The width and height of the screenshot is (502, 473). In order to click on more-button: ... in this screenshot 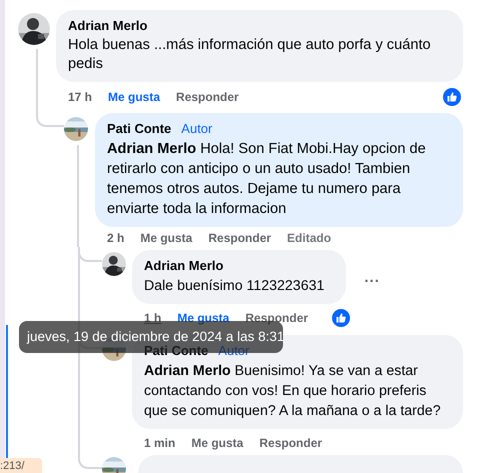, I will do `click(372, 277)`.